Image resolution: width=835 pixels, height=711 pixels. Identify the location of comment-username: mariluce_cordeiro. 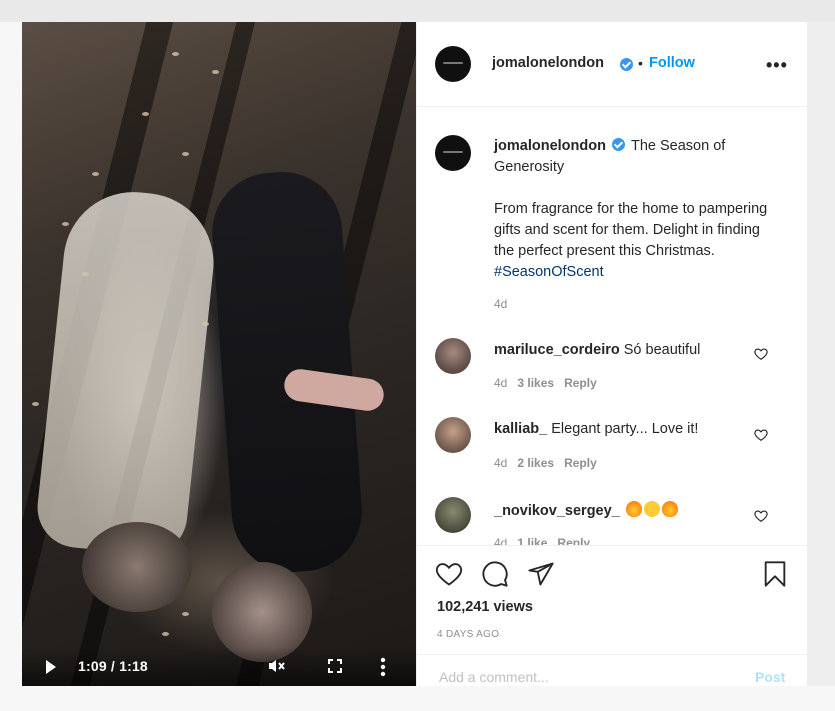
(557, 350).